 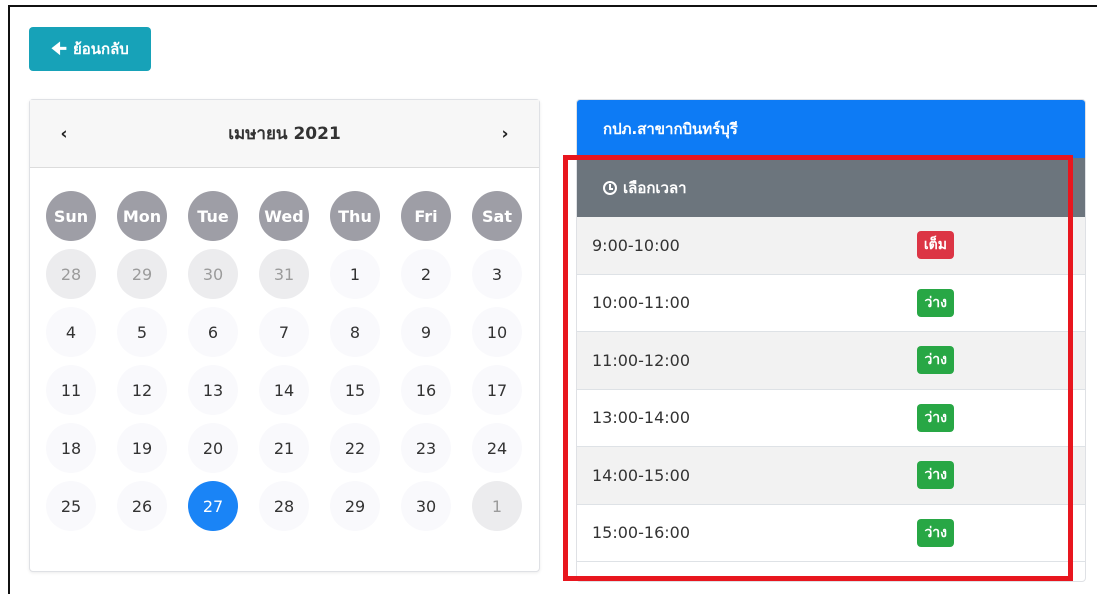 What do you see at coordinates (64, 134) in the screenshot?
I see `prev-month-button: ‹` at bounding box center [64, 134].